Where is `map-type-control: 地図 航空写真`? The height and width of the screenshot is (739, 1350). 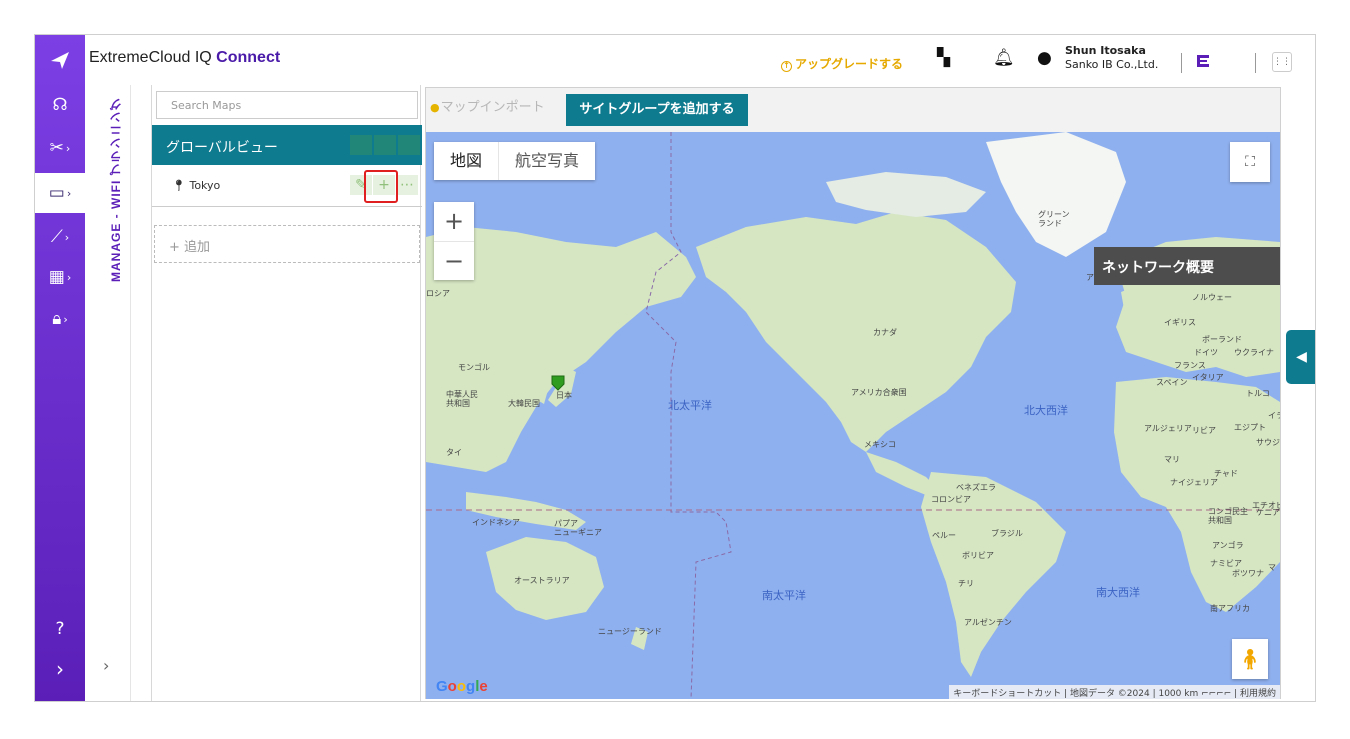 map-type-control: 地図 航空写真 is located at coordinates (515, 161).